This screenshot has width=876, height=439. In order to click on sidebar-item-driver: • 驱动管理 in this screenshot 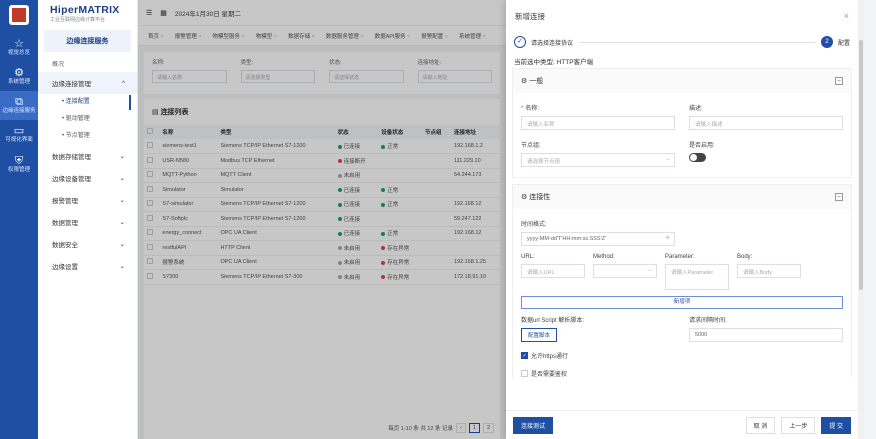, I will do `click(87, 119)`.